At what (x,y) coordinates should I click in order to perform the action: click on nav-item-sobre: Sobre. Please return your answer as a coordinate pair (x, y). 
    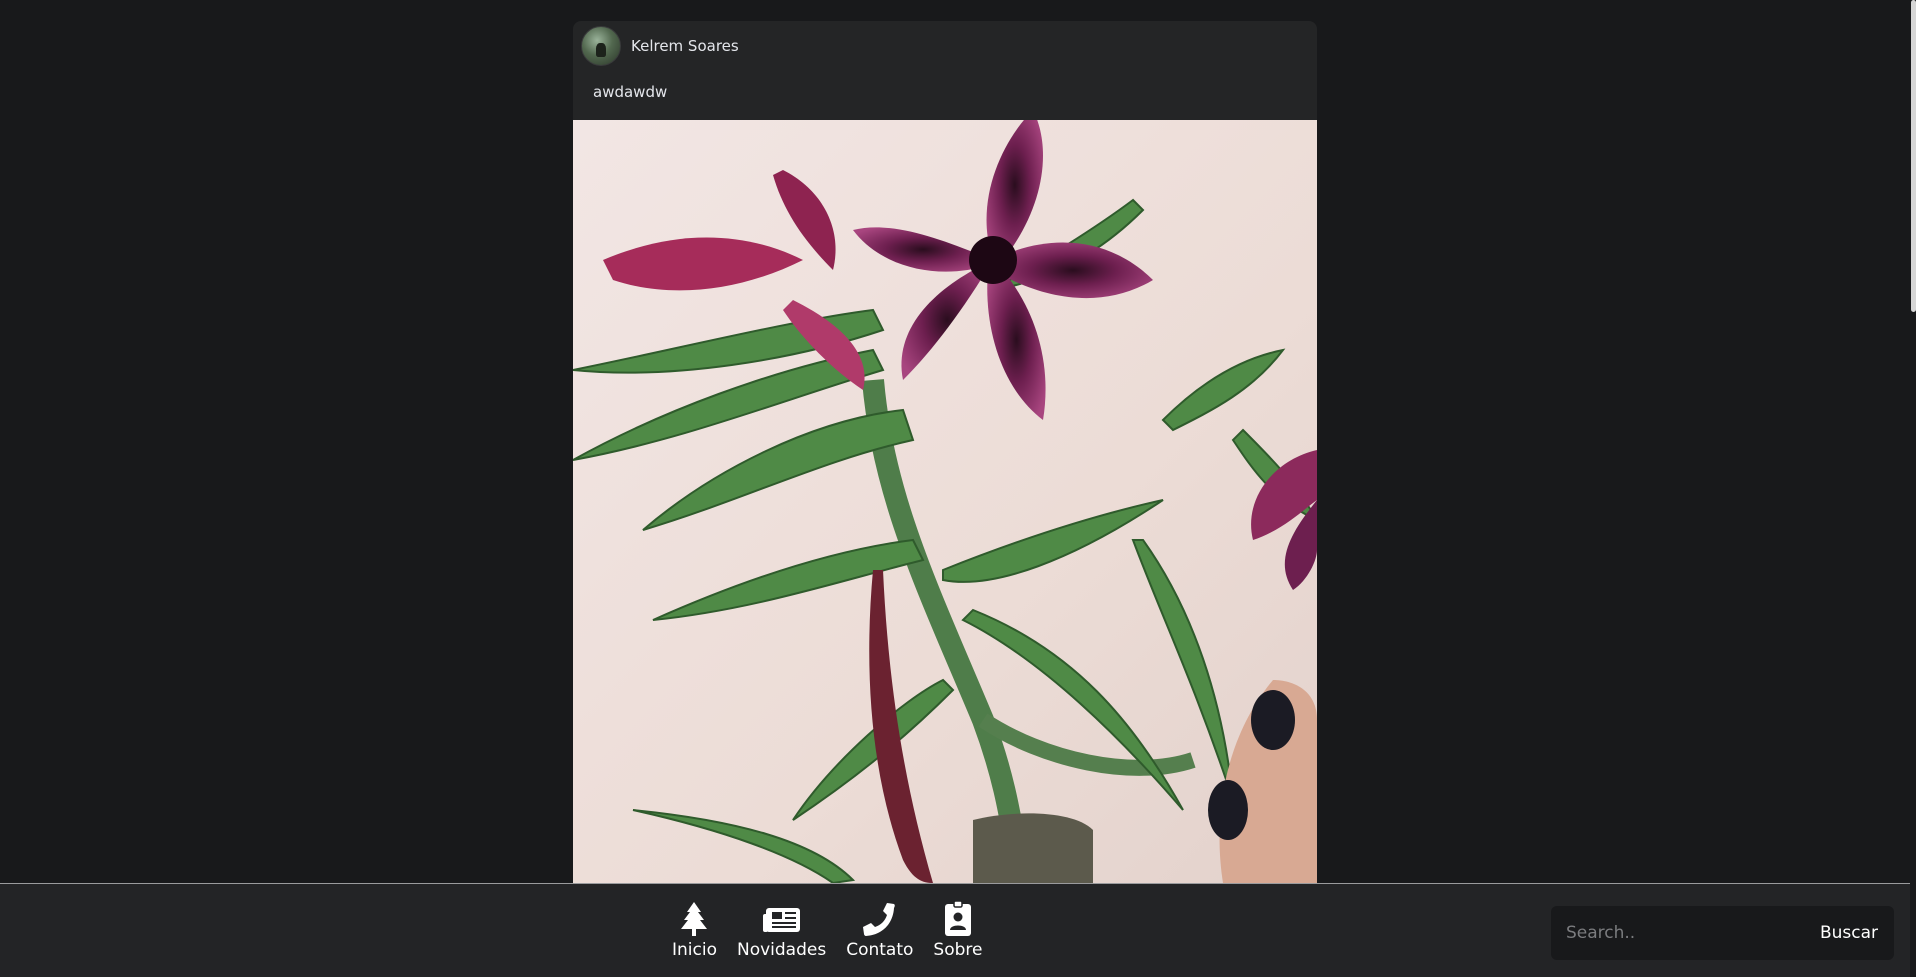
    Looking at the image, I should click on (957, 930).